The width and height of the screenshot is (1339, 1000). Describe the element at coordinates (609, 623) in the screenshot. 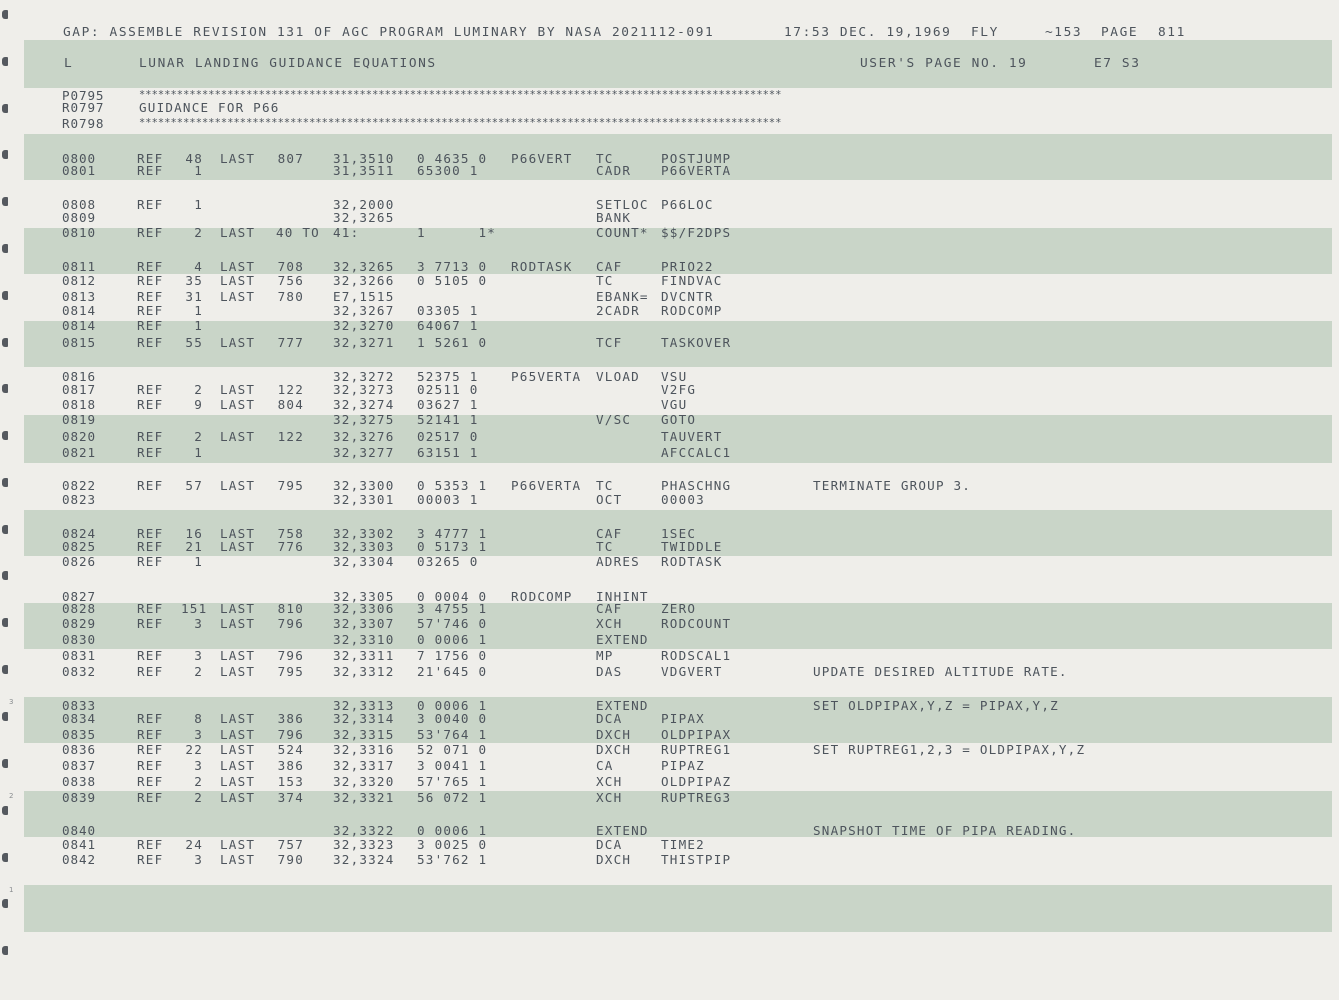

I see `opcode: XCH` at that location.